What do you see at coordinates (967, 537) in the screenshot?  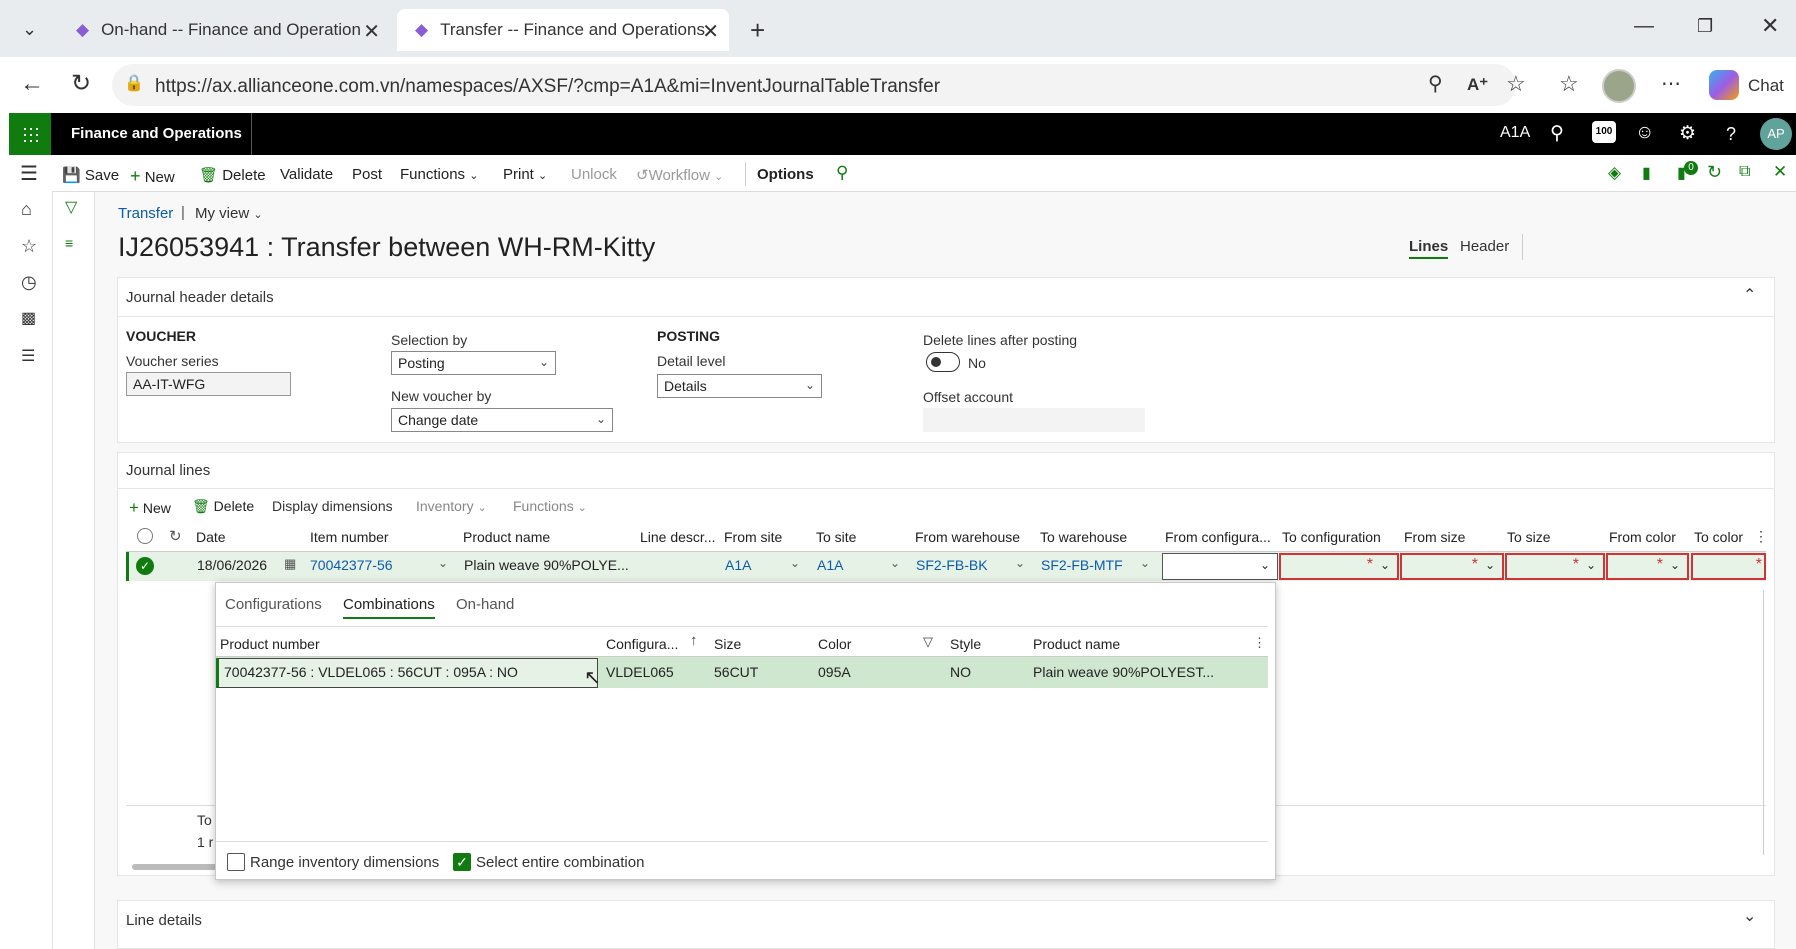 I see `col-from-warehouse: From warehouse` at bounding box center [967, 537].